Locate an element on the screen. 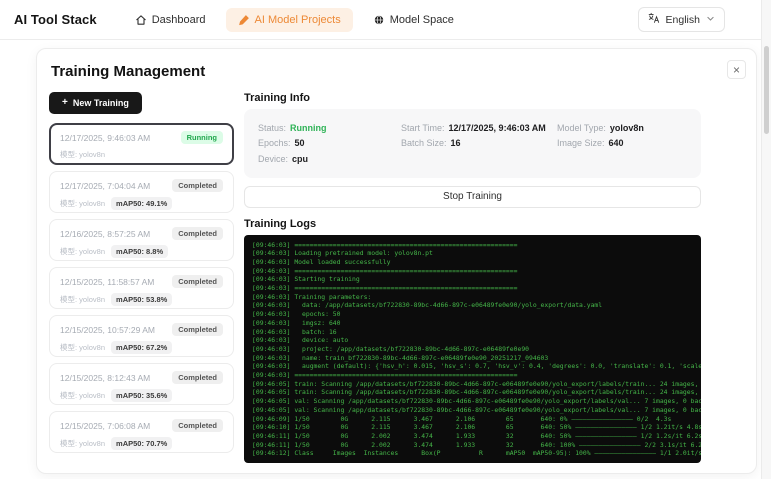  nav-item-ai-model-projects: AI Model Projects is located at coordinates (289, 19).